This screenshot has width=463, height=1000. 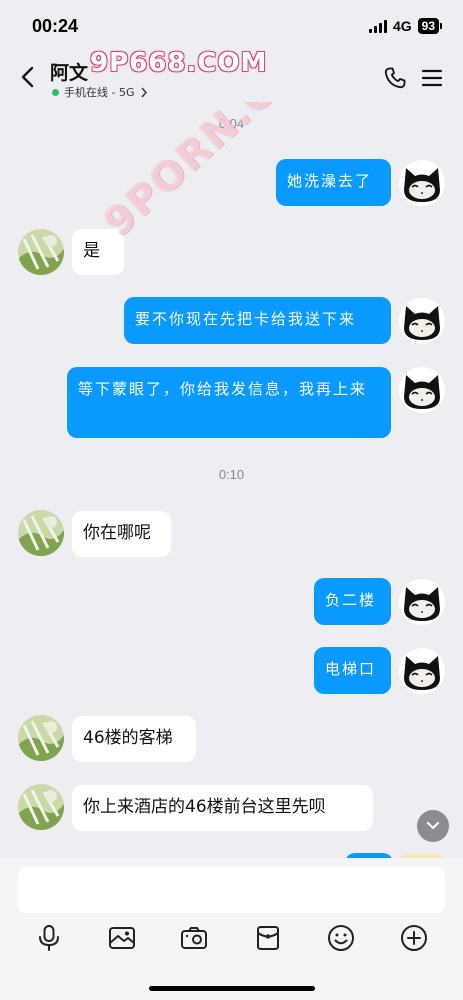 I want to click on scroll-to-bottom-button, so click(x=433, y=826).